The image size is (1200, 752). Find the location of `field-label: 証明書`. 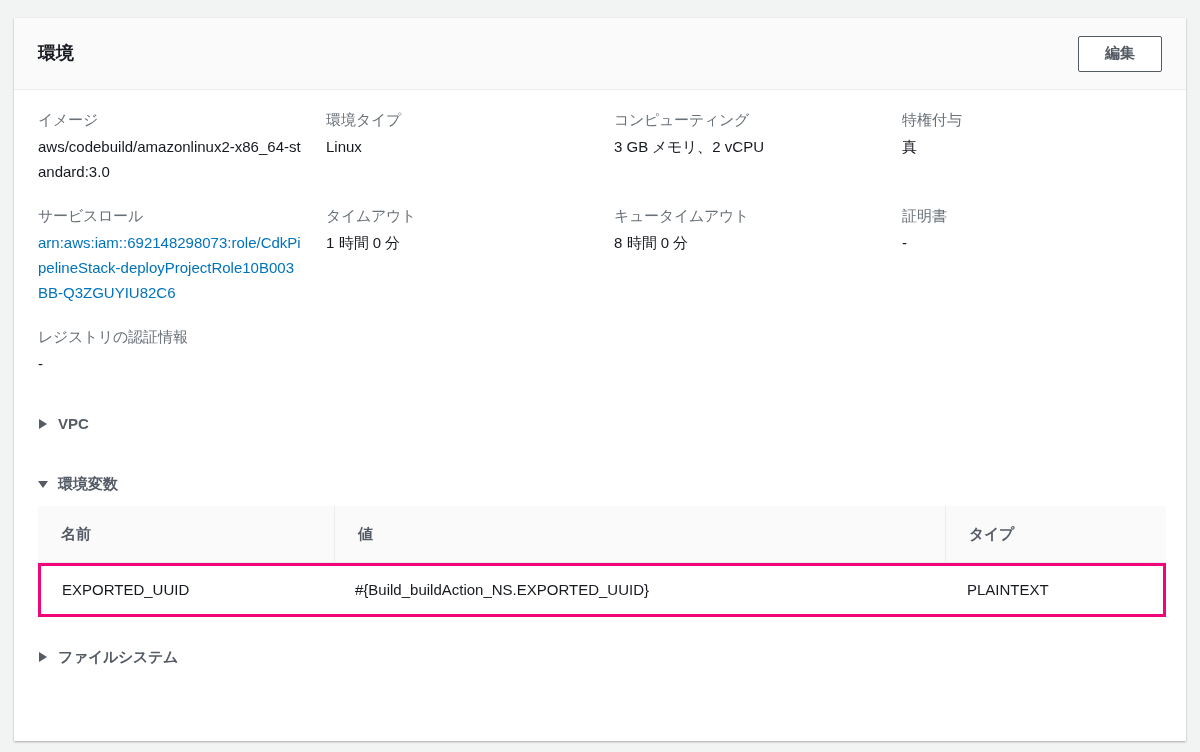

field-label: 証明書 is located at coordinates (925, 216).